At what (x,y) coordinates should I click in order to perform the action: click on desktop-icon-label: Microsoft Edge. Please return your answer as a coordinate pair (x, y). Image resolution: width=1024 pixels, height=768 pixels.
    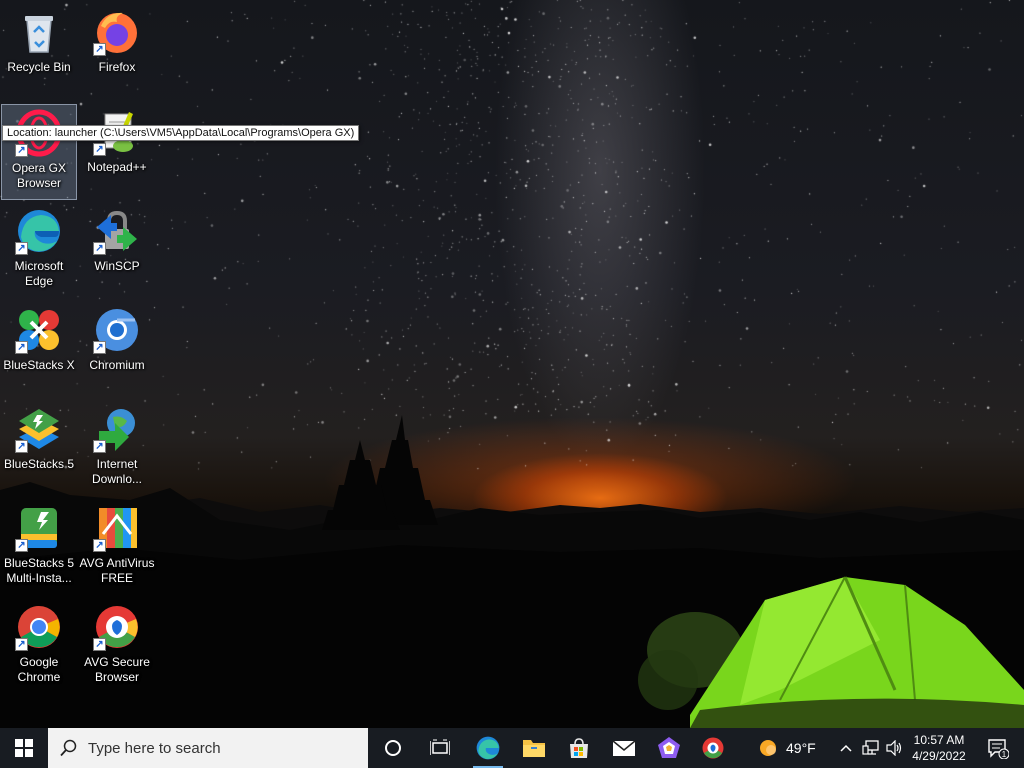
    Looking at the image, I should click on (39, 273).